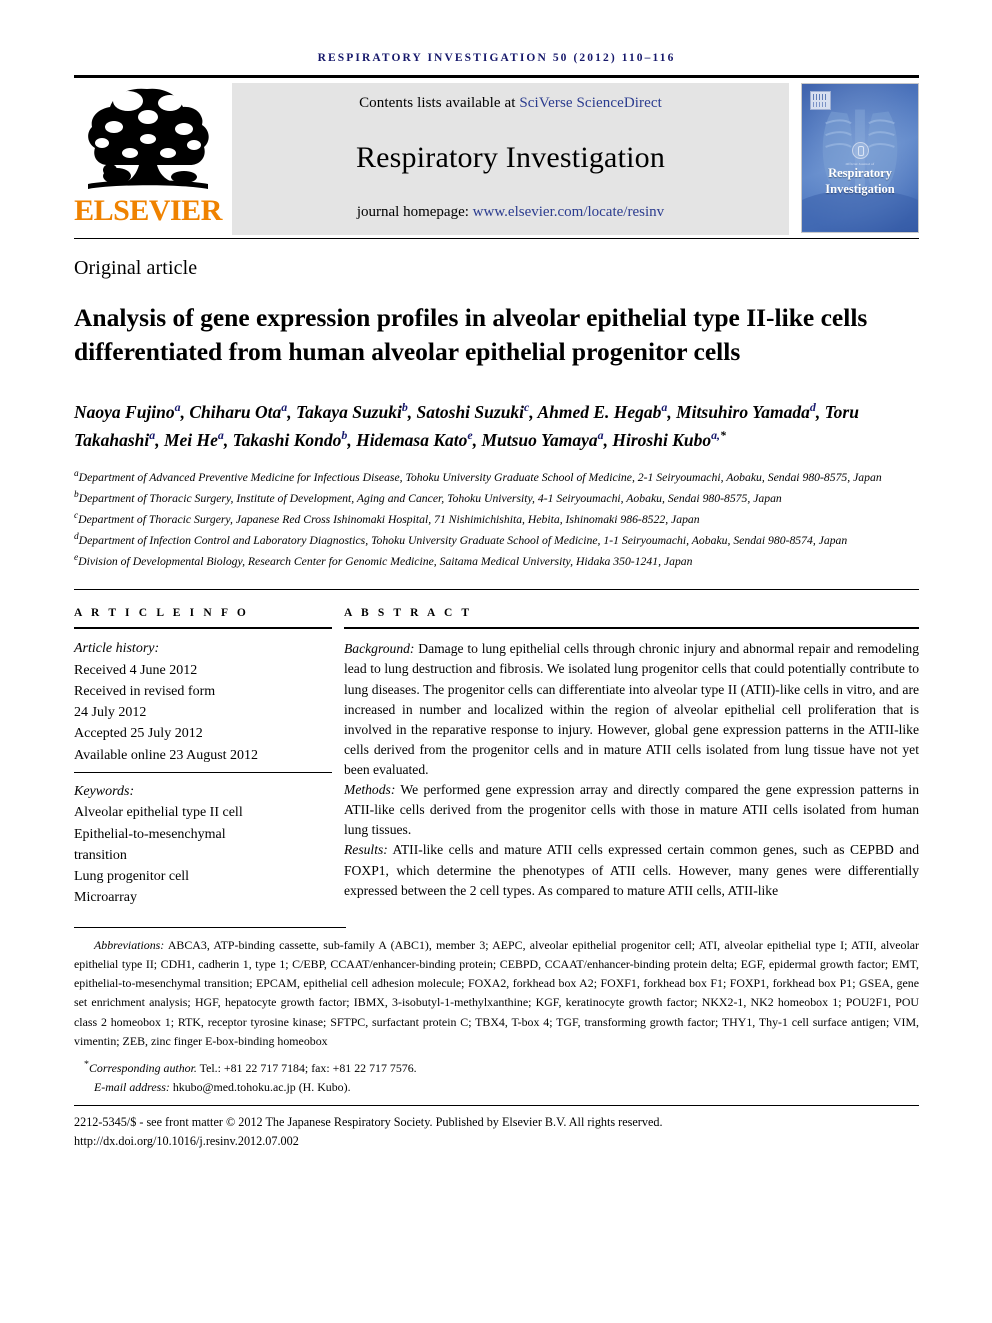 This screenshot has height=1323, width=992. I want to click on abstract-section-label: Results:, so click(366, 850).